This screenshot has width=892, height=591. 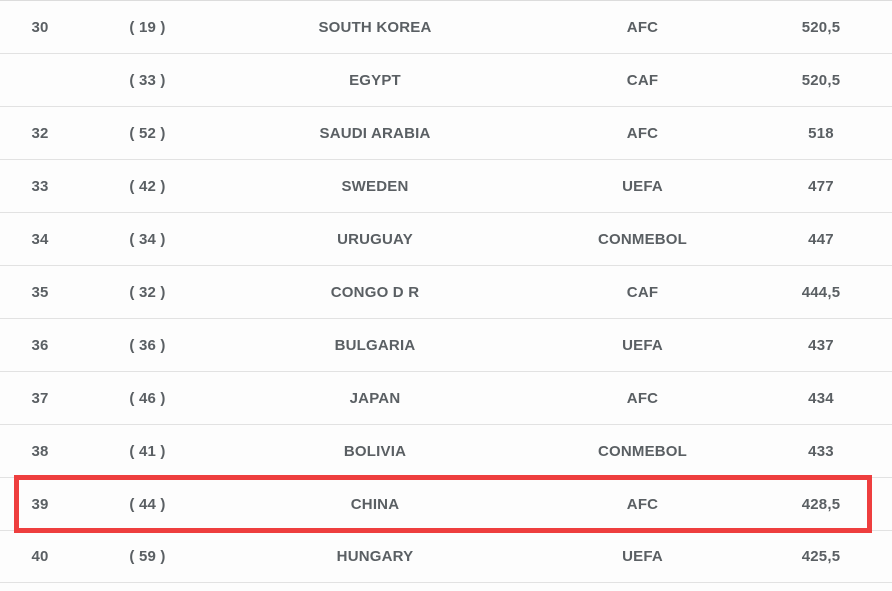 I want to click on rank-cell: 39, so click(x=40, y=504).